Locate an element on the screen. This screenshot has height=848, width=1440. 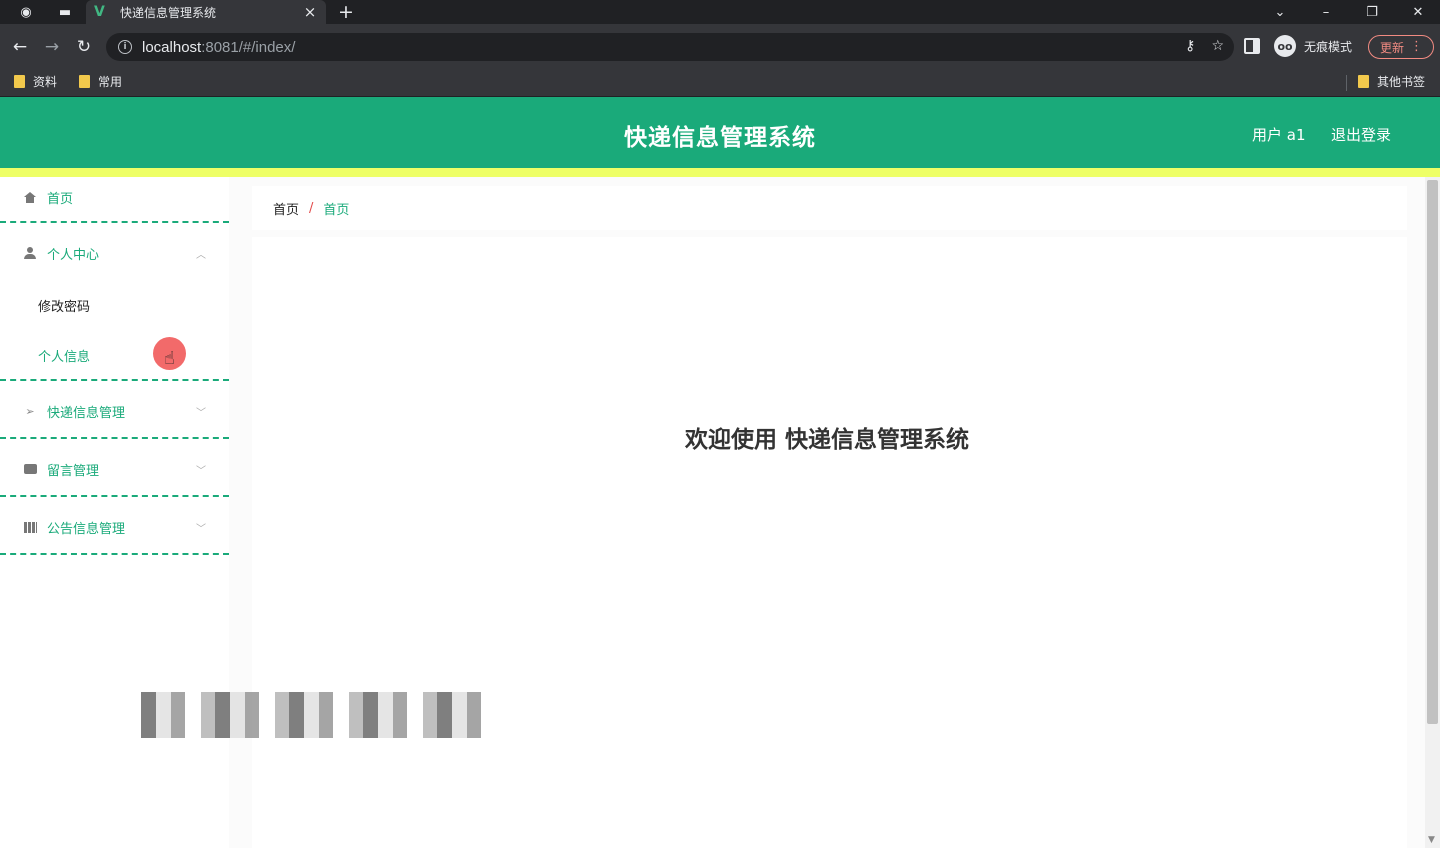
sidebar-item-notice-mgmt: 公告信息管理 ﹀ is located at coordinates (114, 527).